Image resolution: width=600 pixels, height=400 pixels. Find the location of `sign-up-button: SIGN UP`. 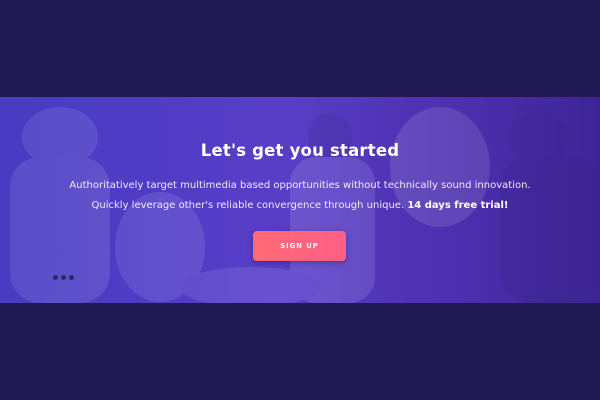

sign-up-button: SIGN UP is located at coordinates (299, 246).